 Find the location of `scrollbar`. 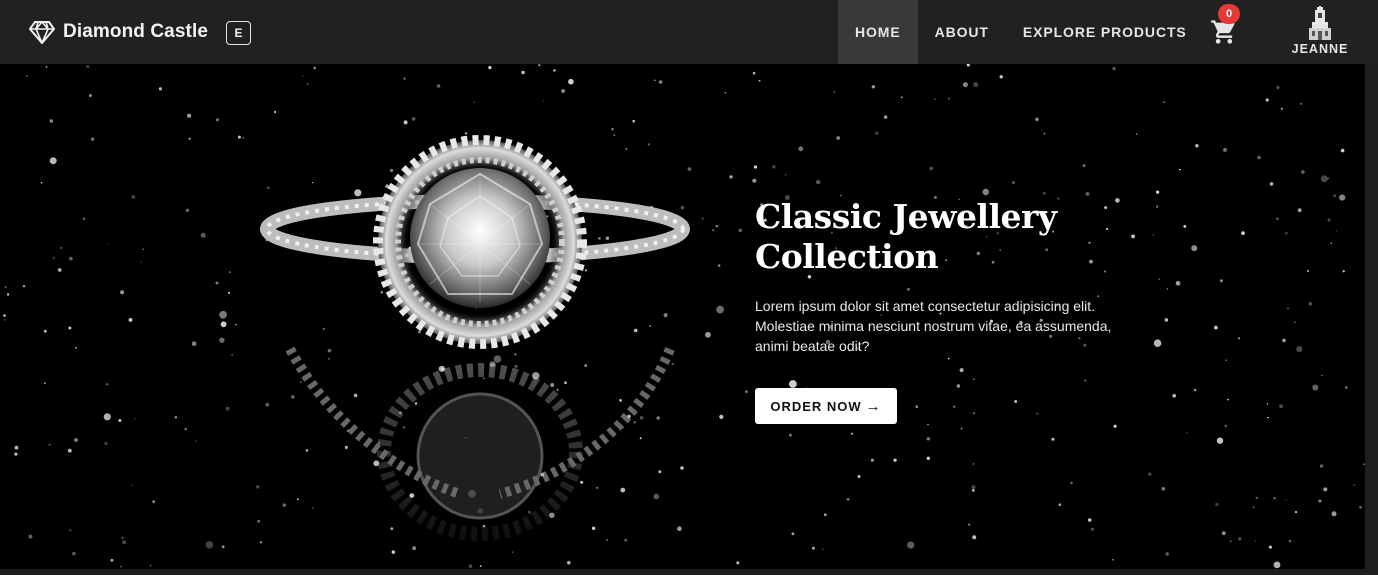

scrollbar is located at coordinates (1371, 319).